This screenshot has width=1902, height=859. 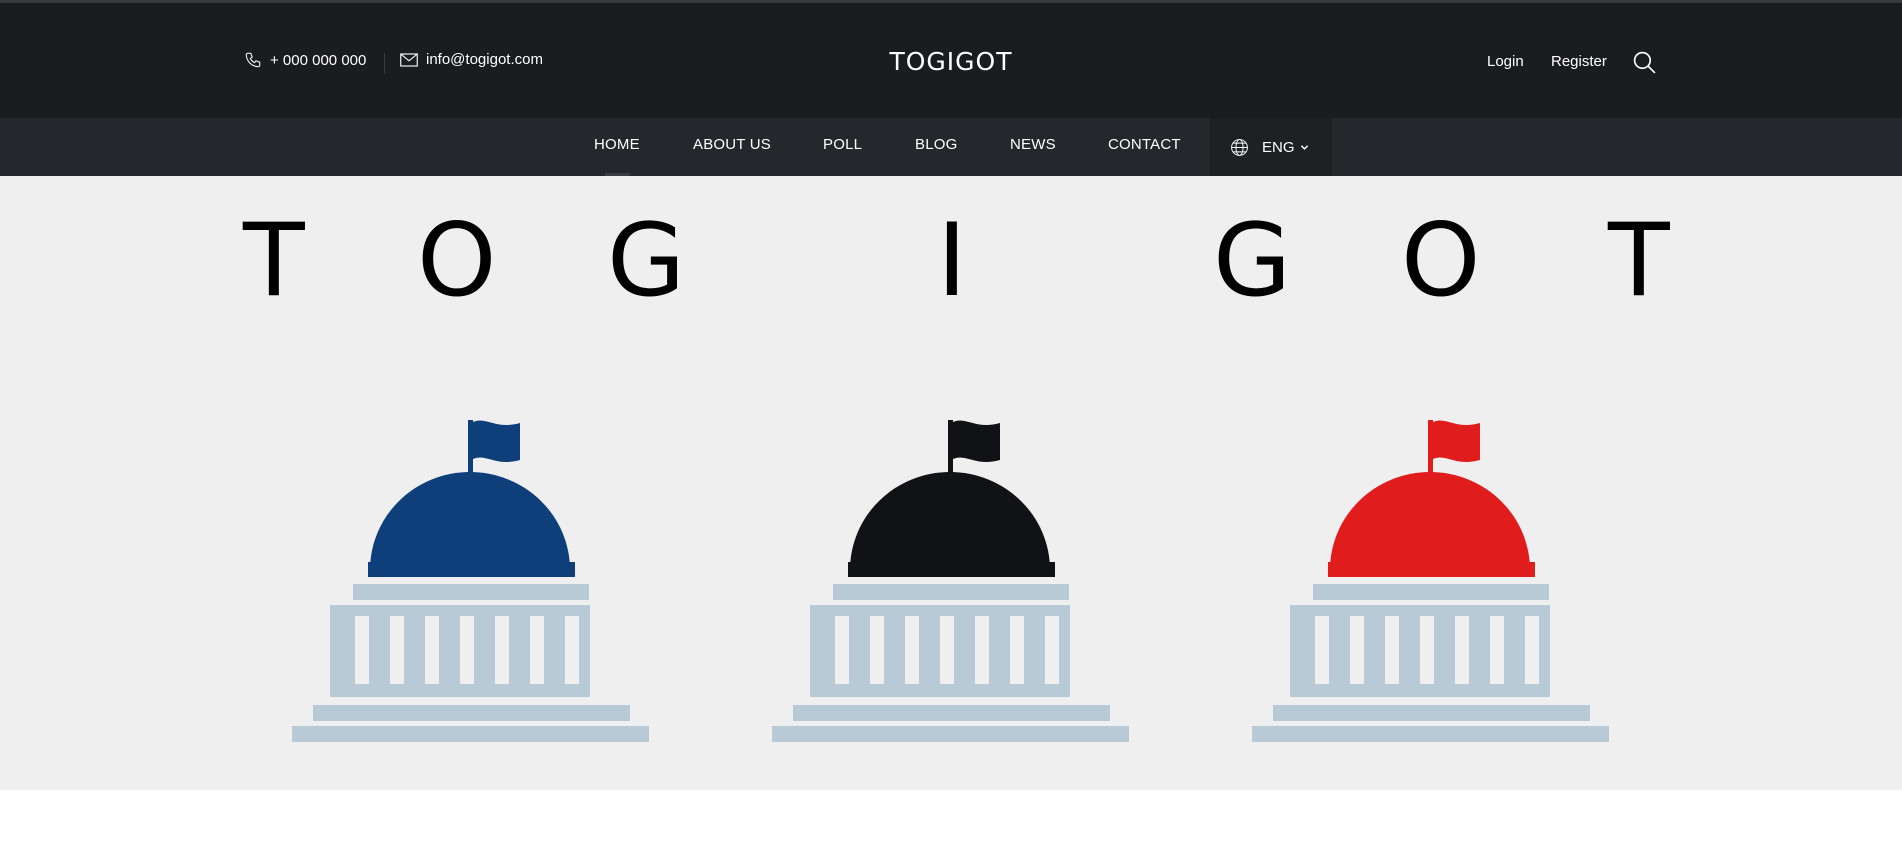 What do you see at coordinates (1144, 144) in the screenshot?
I see `nav-contact: CONTACT` at bounding box center [1144, 144].